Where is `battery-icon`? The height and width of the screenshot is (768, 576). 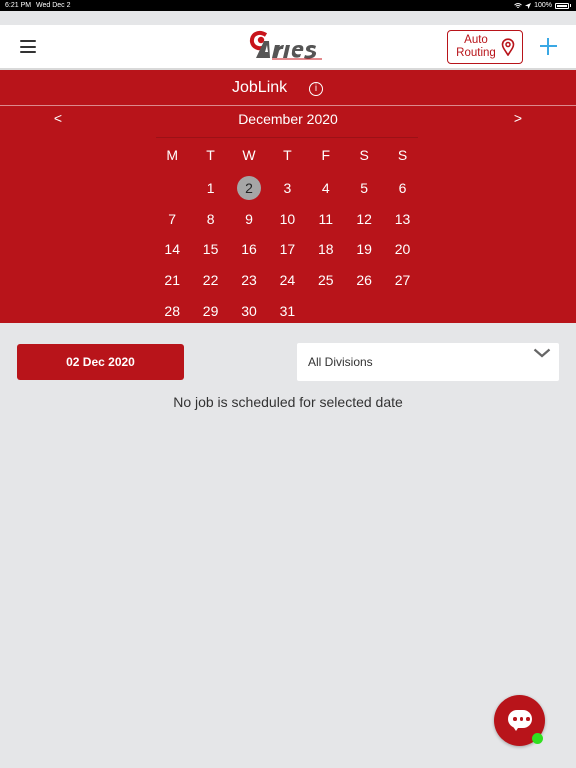
battery-icon is located at coordinates (562, 5).